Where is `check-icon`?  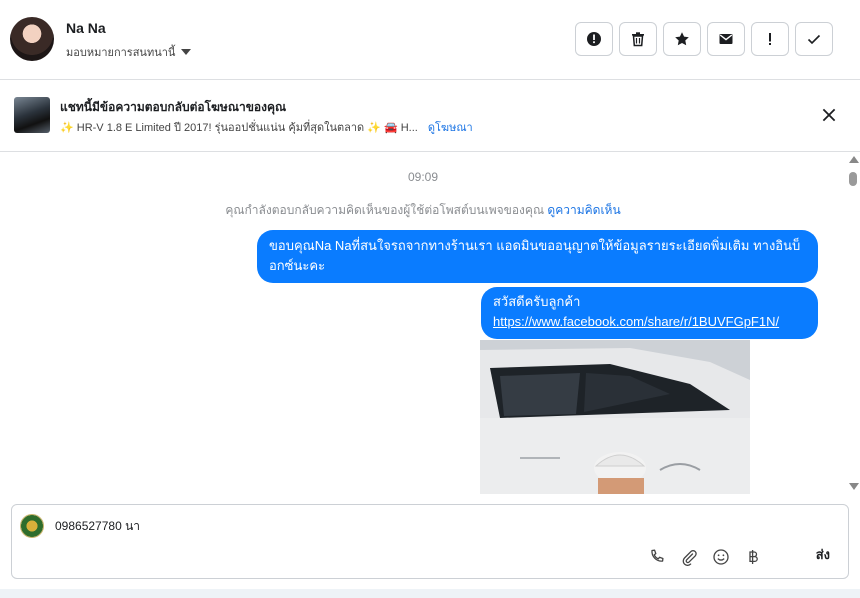
check-icon is located at coordinates (814, 39).